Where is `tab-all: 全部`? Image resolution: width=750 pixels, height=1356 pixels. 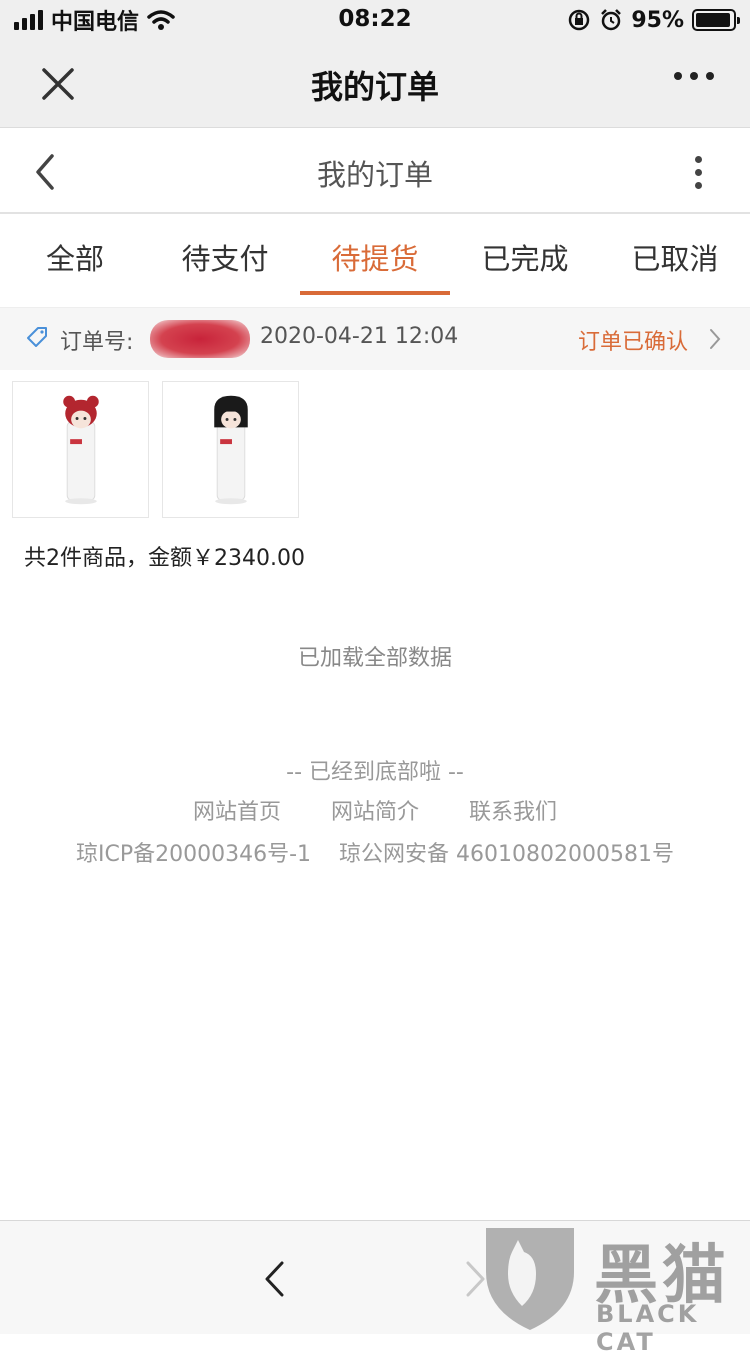
tab-all: 全部 is located at coordinates (75, 260).